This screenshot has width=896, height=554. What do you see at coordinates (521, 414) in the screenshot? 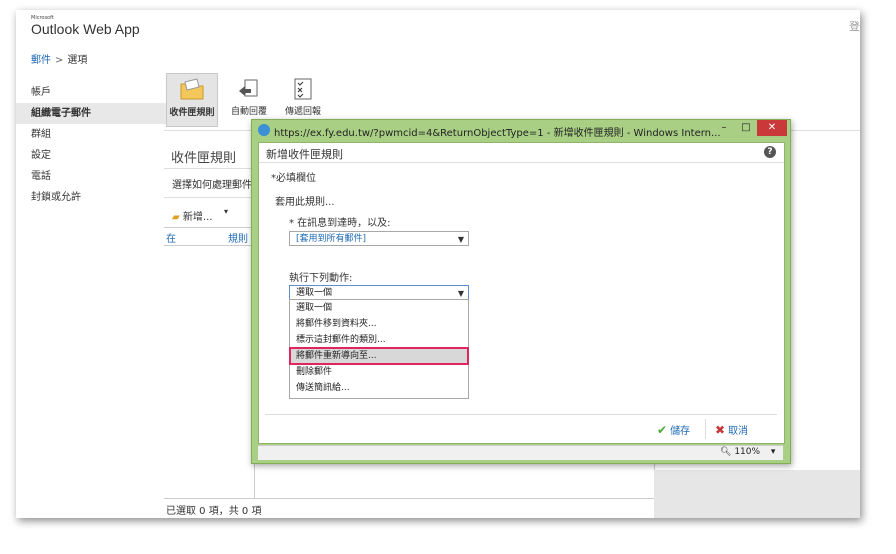
I see `dialog-footer-divider` at bounding box center [521, 414].